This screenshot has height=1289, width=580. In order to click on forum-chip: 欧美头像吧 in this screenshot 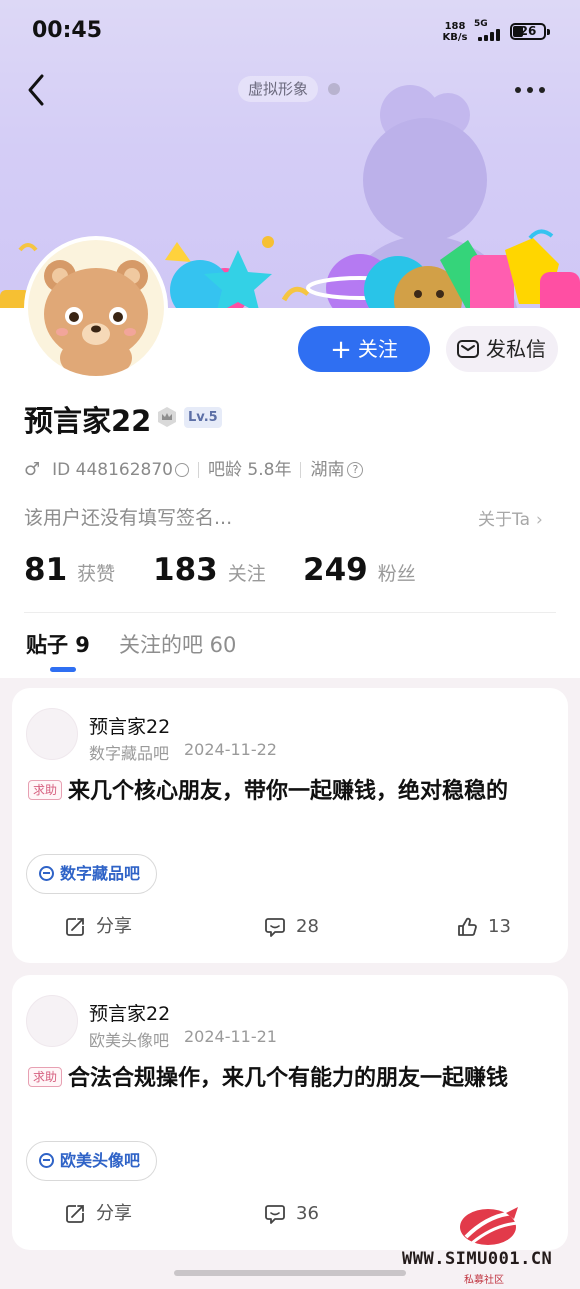, I will do `click(92, 1161)`.